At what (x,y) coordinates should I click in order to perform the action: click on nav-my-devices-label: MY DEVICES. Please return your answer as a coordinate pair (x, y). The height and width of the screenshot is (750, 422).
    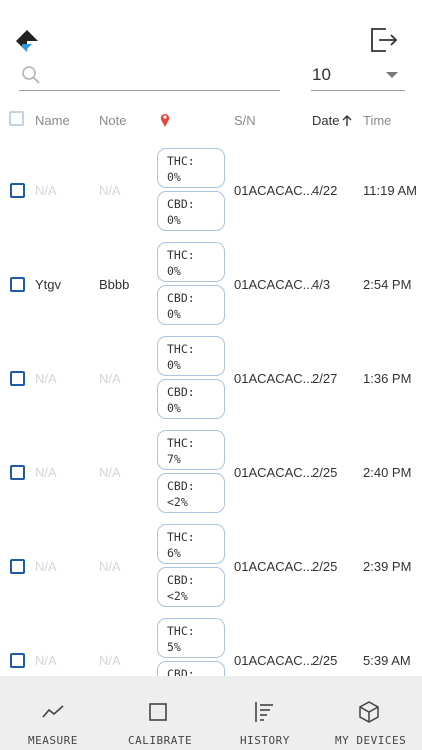
    Looking at the image, I should click on (371, 740).